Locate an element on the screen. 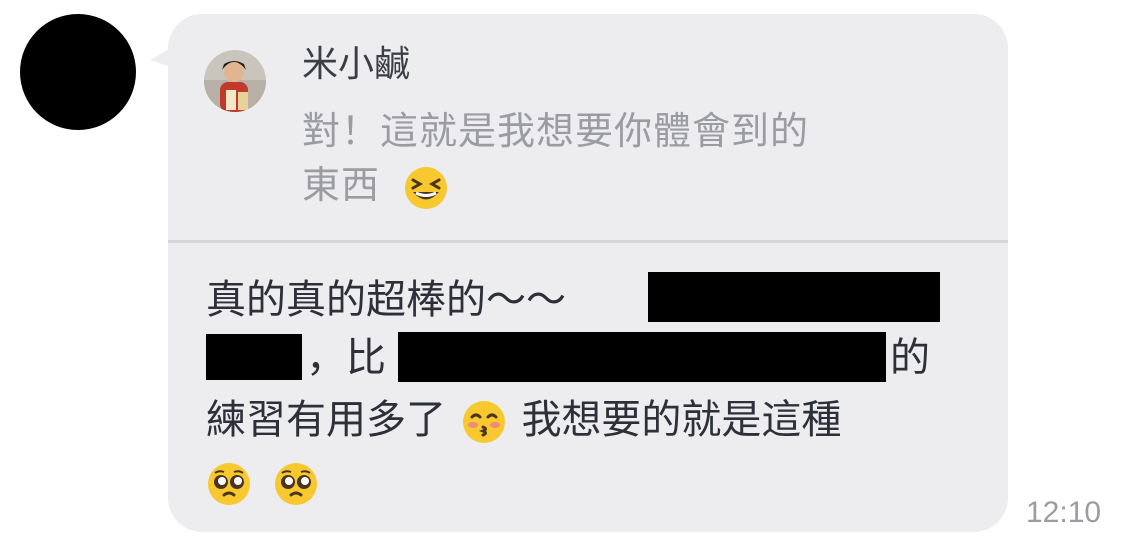  quoted-message-text: 對！這就是我想要你體會到的 東西 is located at coordinates (622, 158).